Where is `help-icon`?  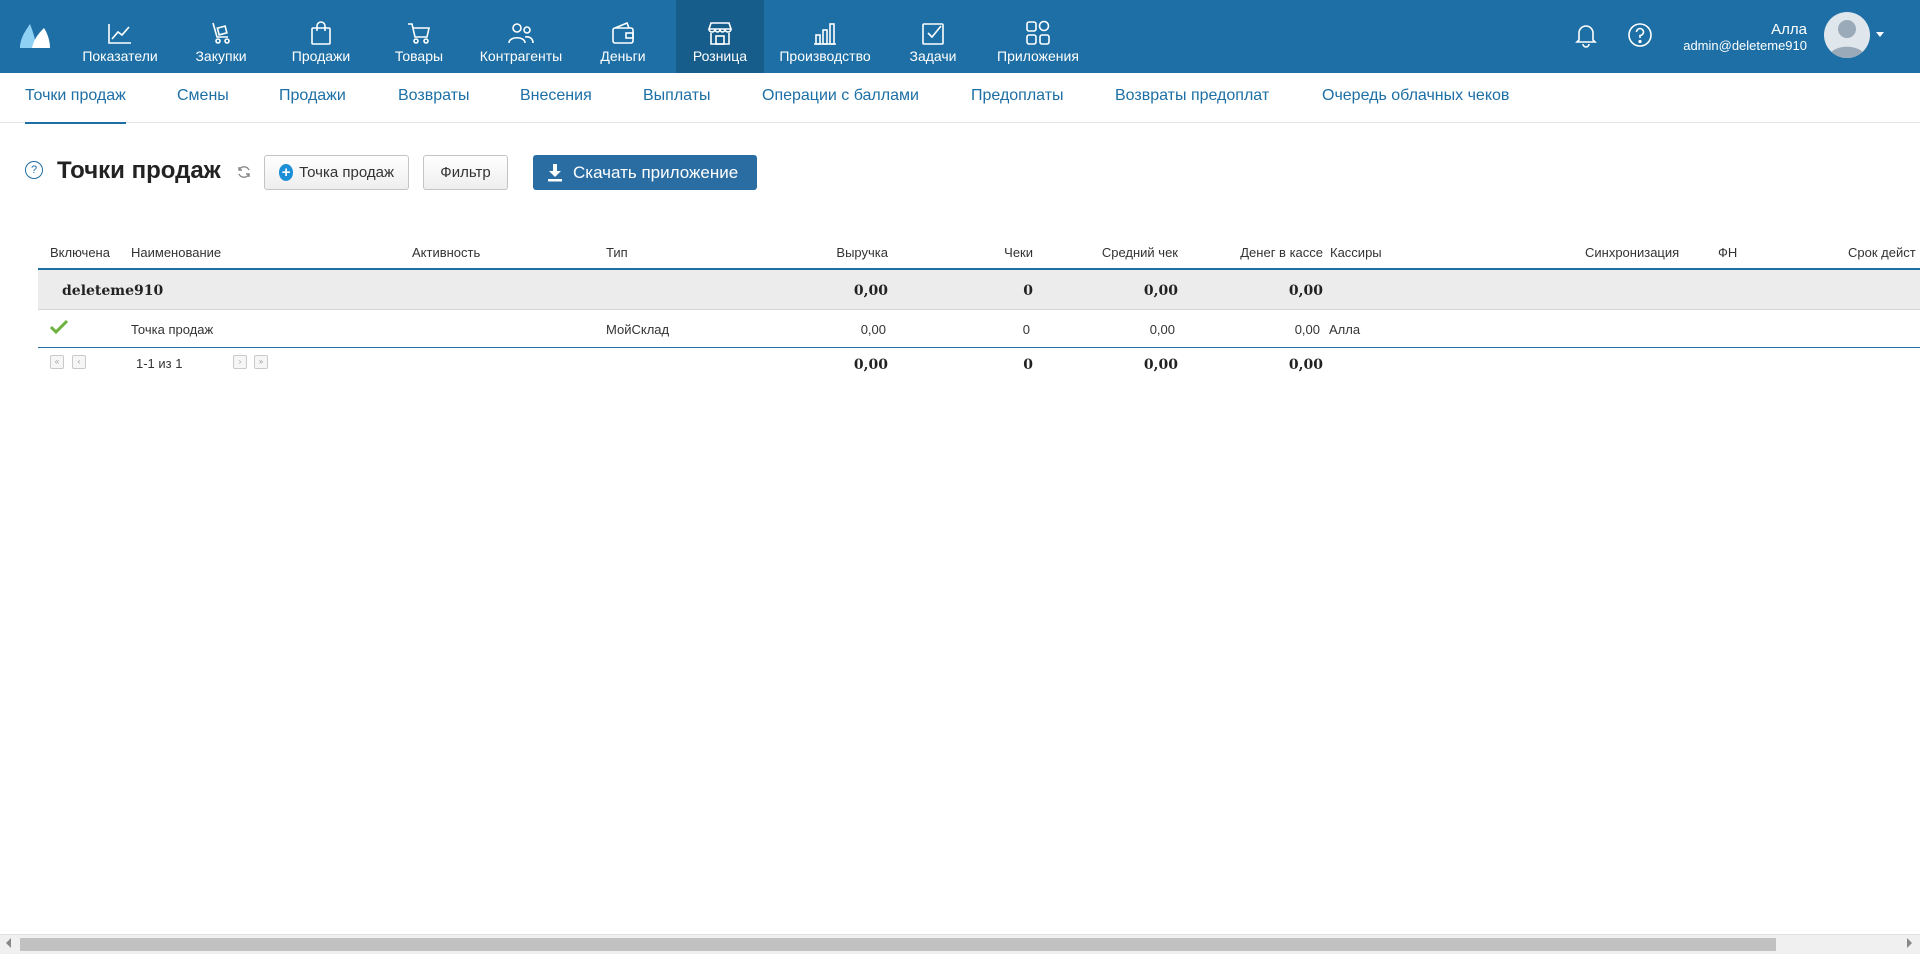
help-icon is located at coordinates (1640, 35).